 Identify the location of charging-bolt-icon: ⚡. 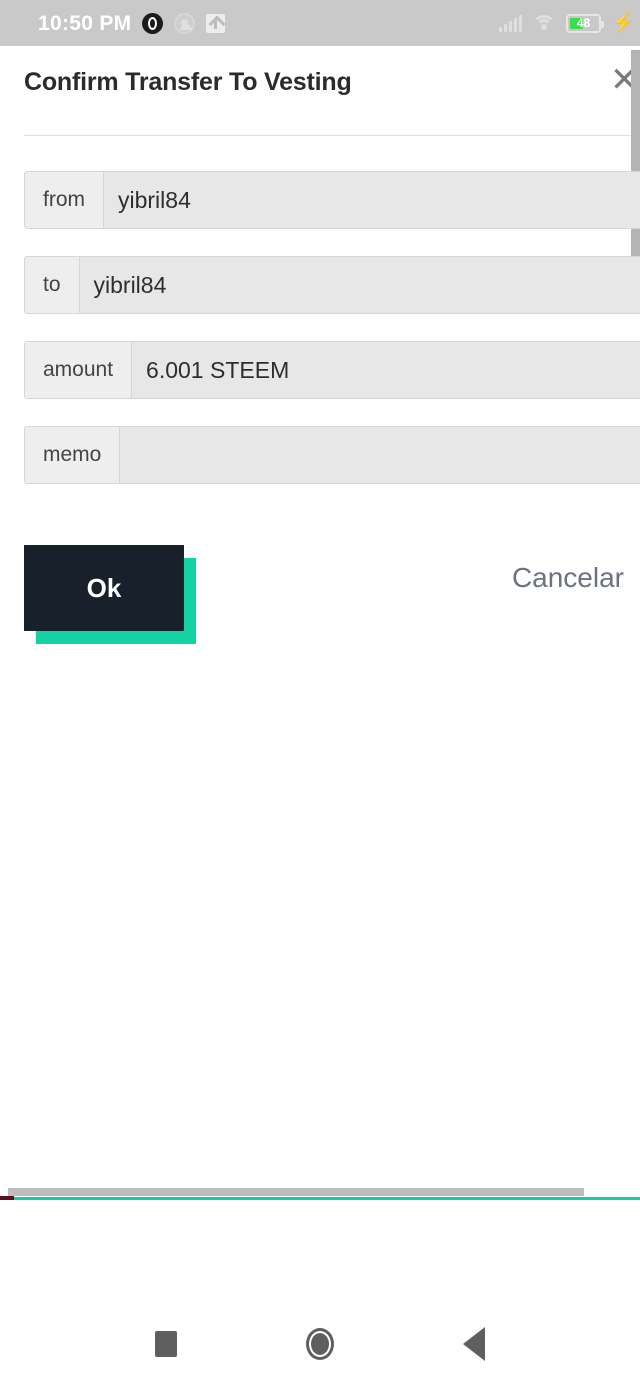
(623, 23).